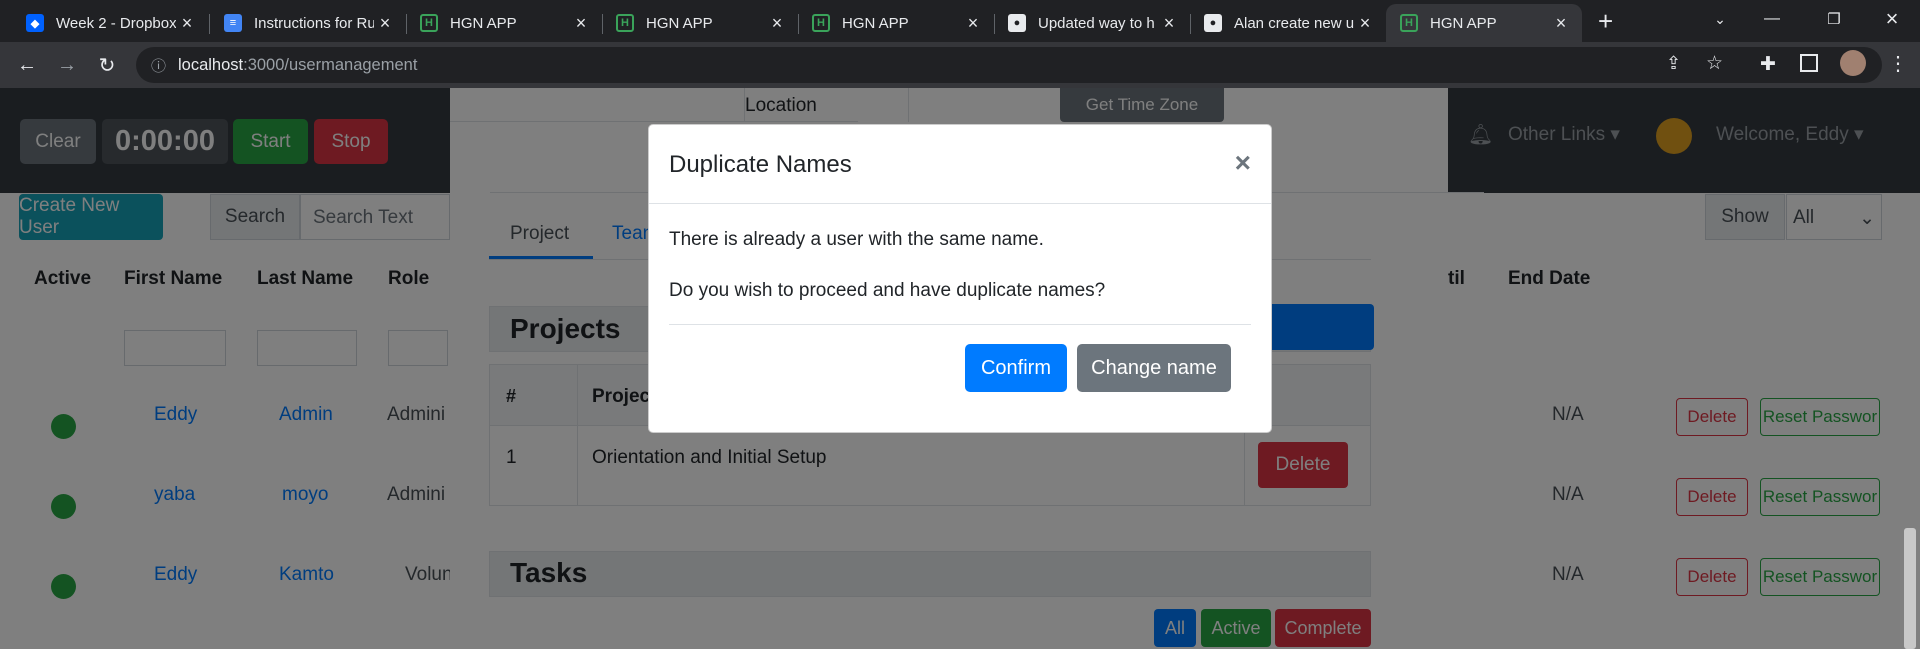 This screenshot has width=1920, height=649. Describe the element at coordinates (1720, 19) in the screenshot. I see `tab-search-icon: ⌄` at that location.